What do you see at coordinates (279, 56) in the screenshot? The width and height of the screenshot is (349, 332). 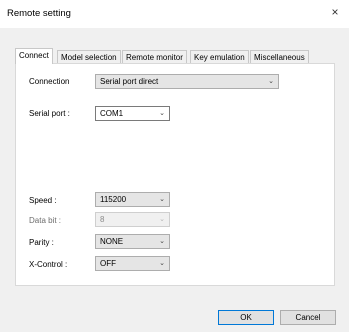 I see `tab-miscellaneous: Miscellaneous` at bounding box center [279, 56].